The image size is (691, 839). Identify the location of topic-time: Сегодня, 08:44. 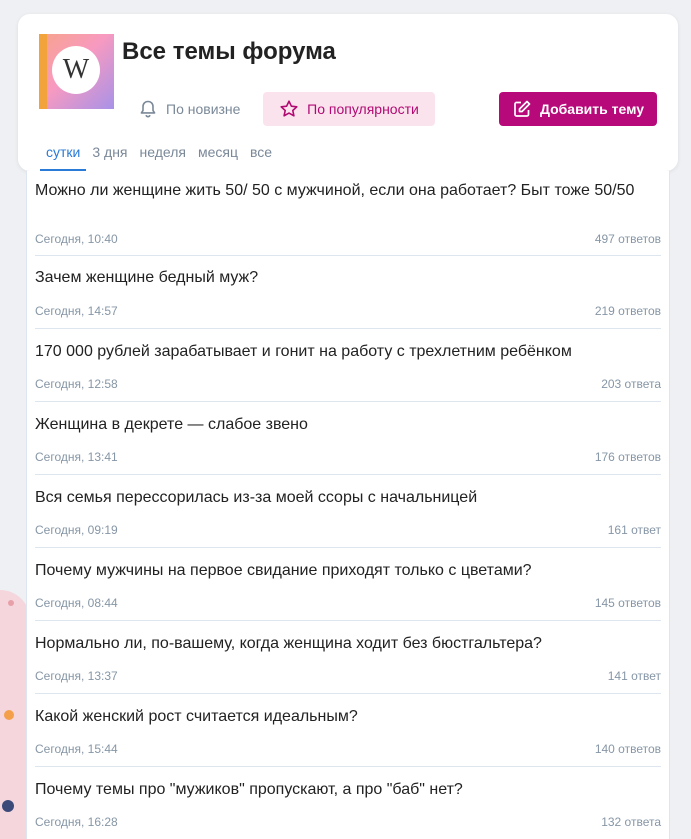
(76, 603).